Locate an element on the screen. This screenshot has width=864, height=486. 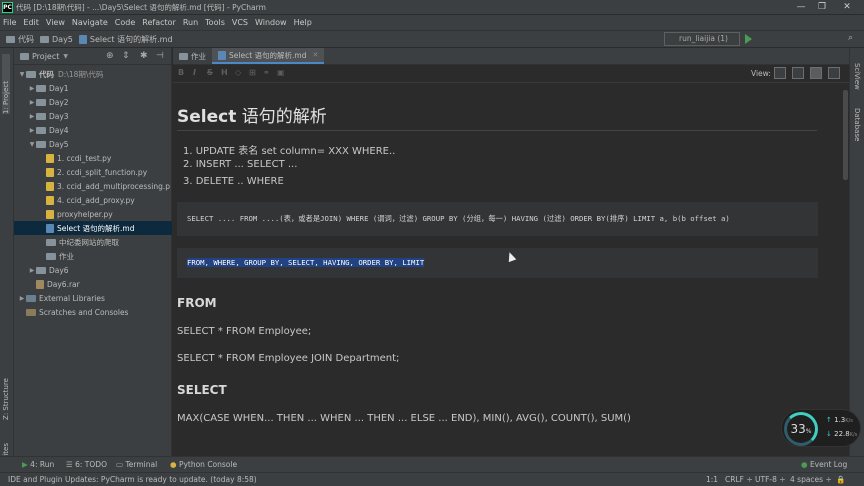
event-log-icon: ● is located at coordinates (804, 464).